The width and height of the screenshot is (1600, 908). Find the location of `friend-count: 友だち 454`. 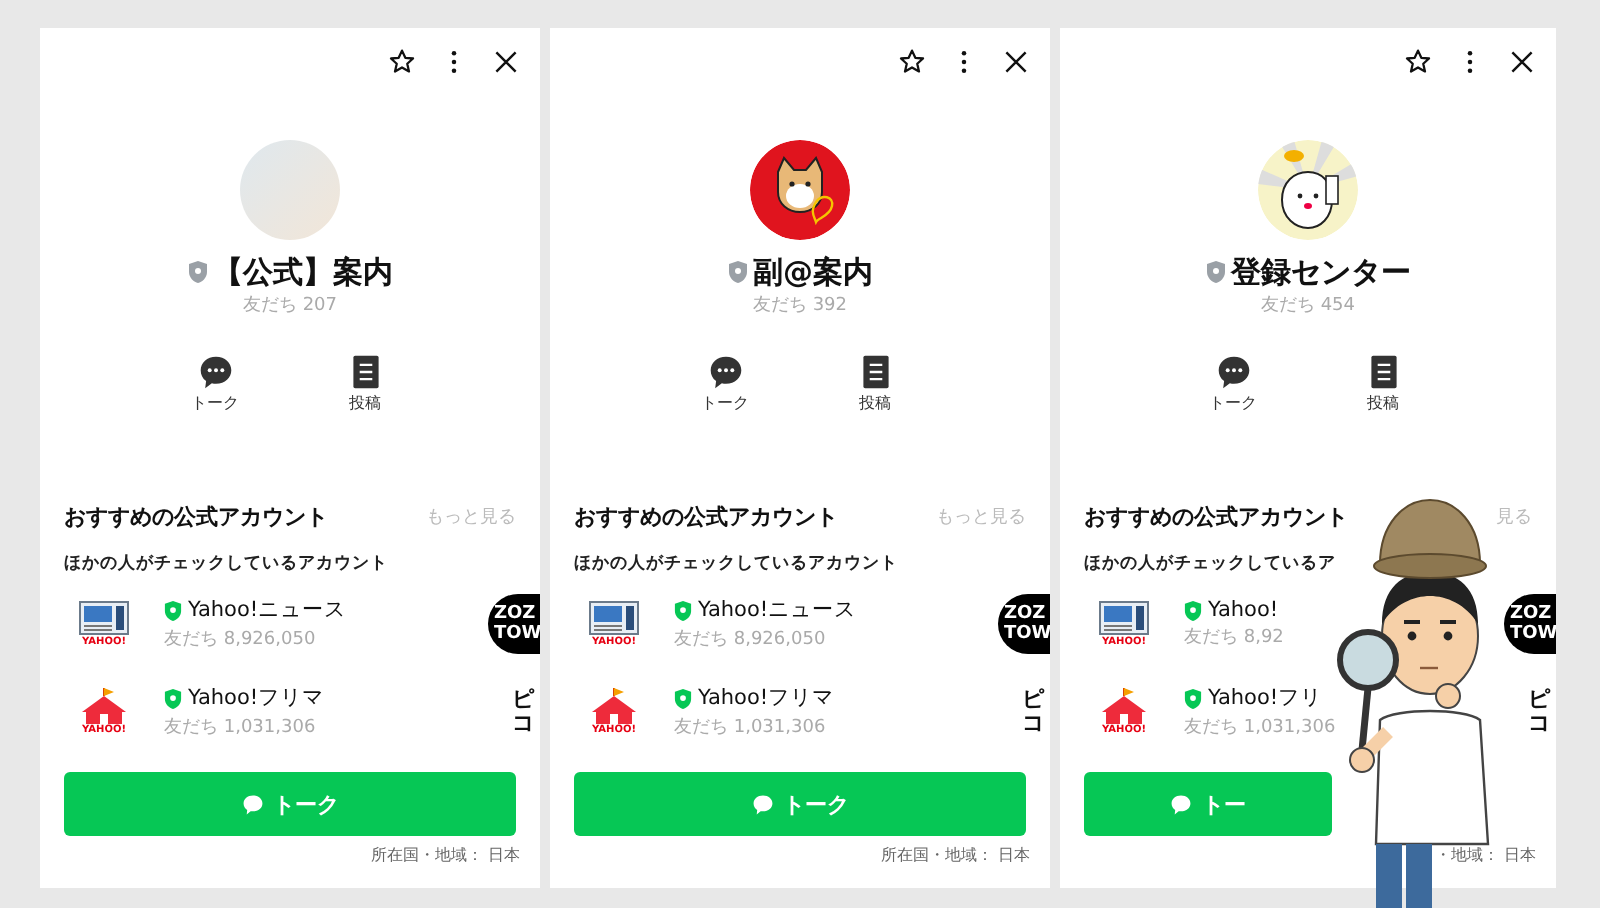

friend-count: 友だち 454 is located at coordinates (1308, 306).